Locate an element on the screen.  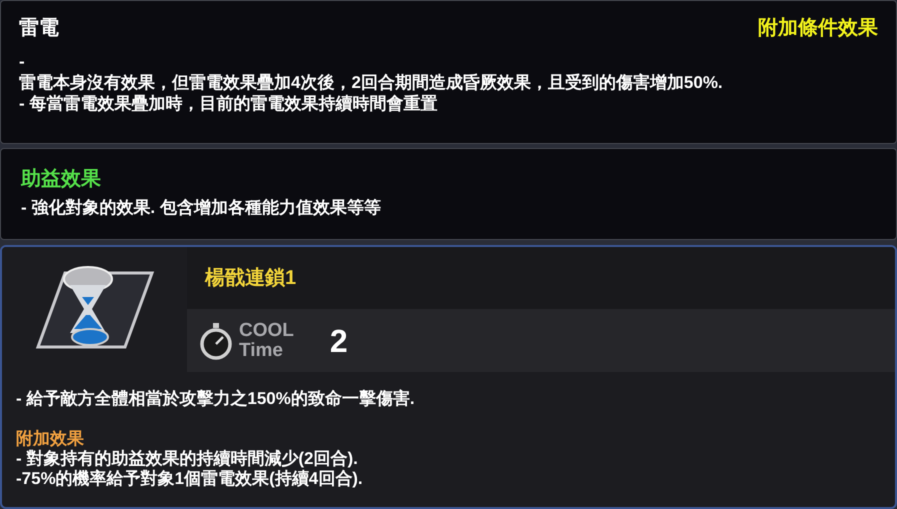
cooldown-value: 2 is located at coordinates (339, 341).